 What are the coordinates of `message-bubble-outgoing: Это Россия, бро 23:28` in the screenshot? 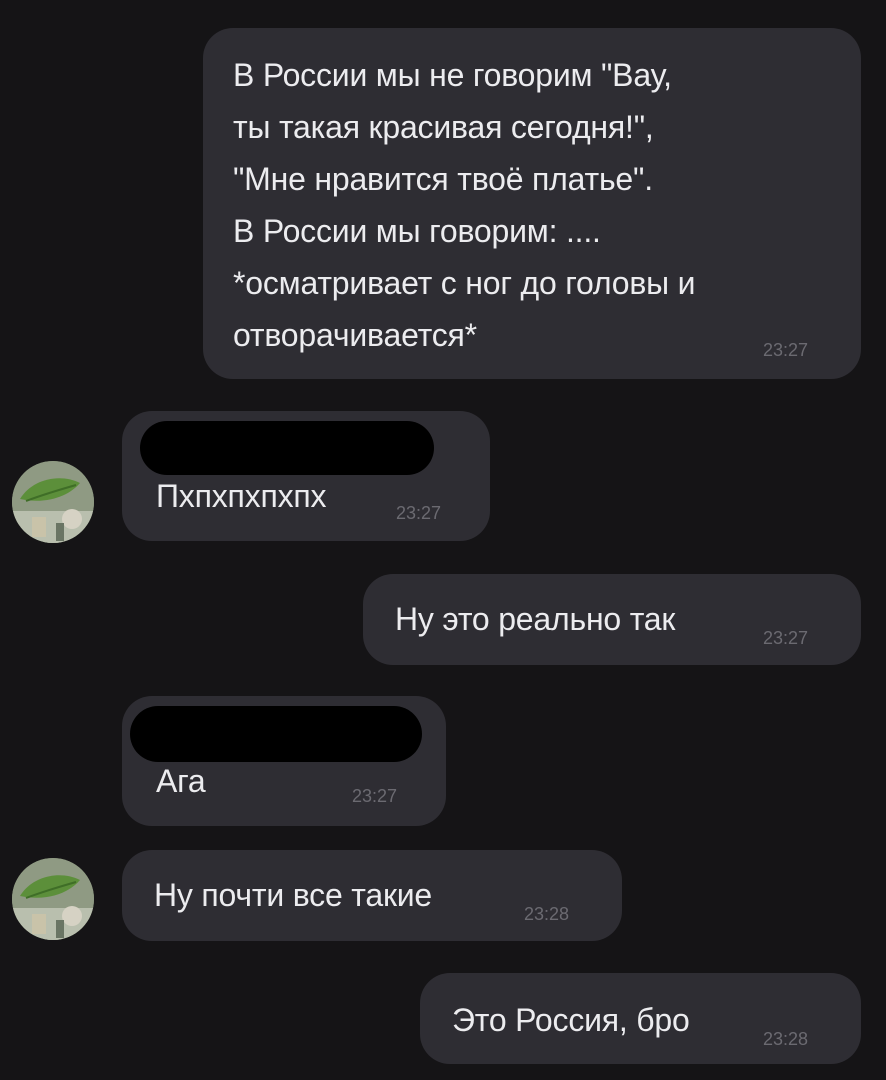 It's located at (640, 1018).